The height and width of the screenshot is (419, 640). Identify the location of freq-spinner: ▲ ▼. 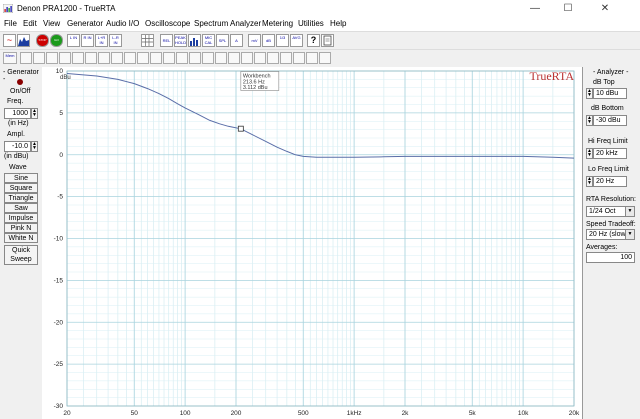
(34, 113).